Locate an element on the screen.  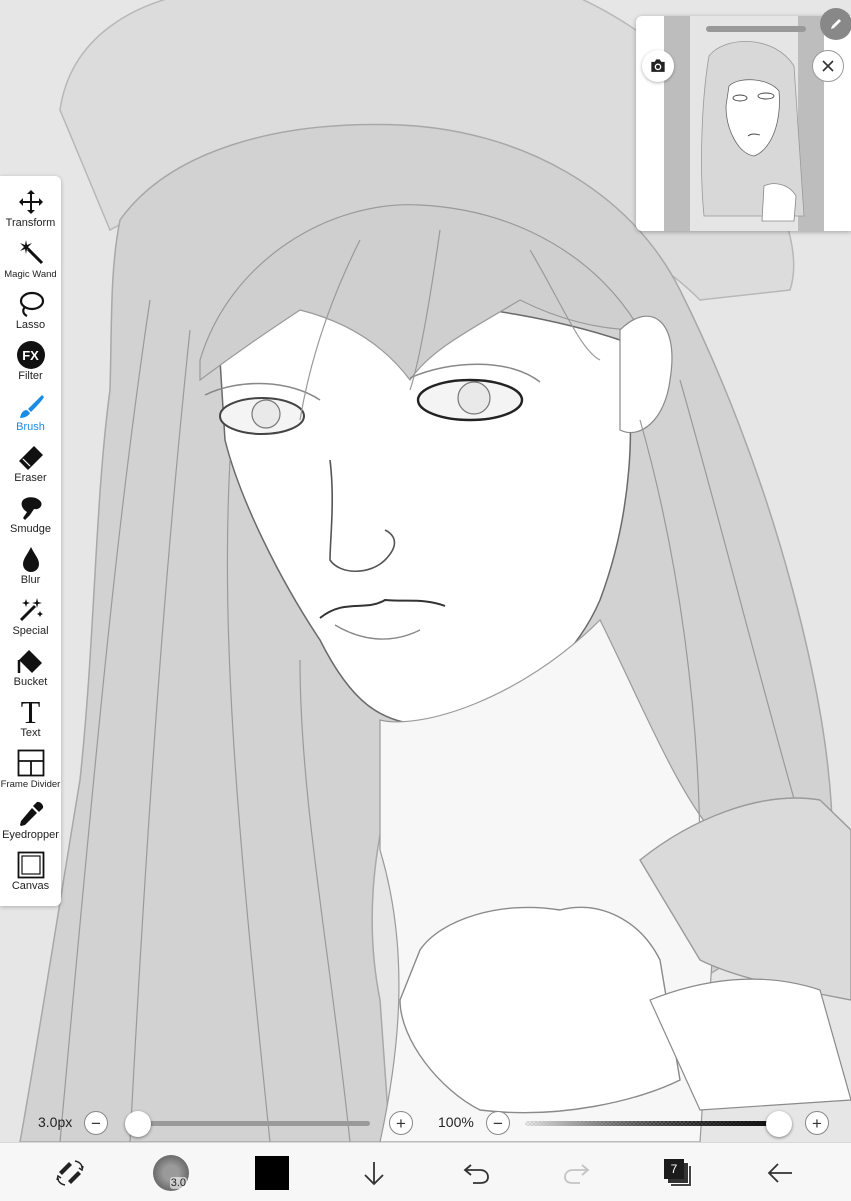
tool-smudge: Smudge is located at coordinates (30, 516).